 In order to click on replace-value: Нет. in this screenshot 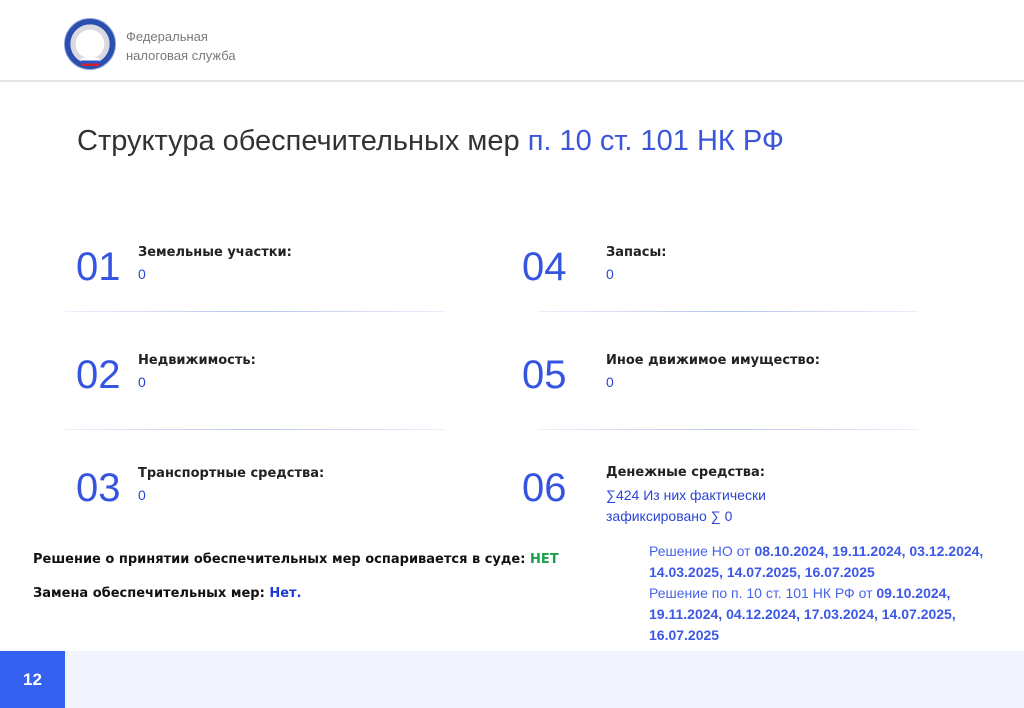, I will do `click(285, 593)`.